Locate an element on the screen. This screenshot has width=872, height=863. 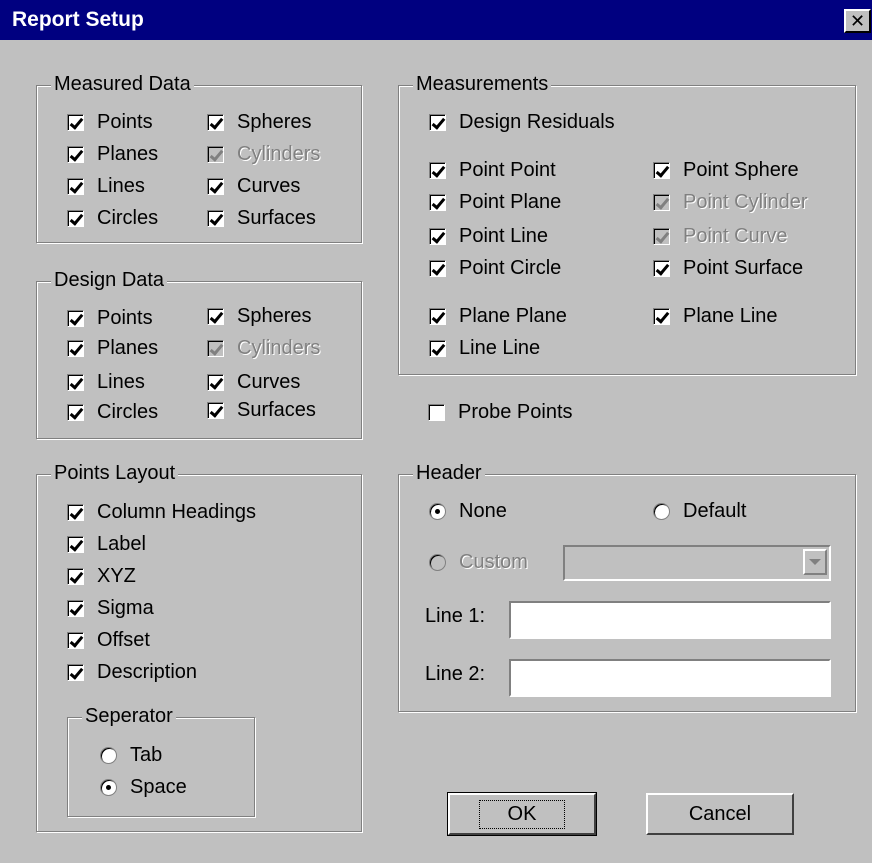
design-circles-checkbox: Circles is located at coordinates (112, 412).